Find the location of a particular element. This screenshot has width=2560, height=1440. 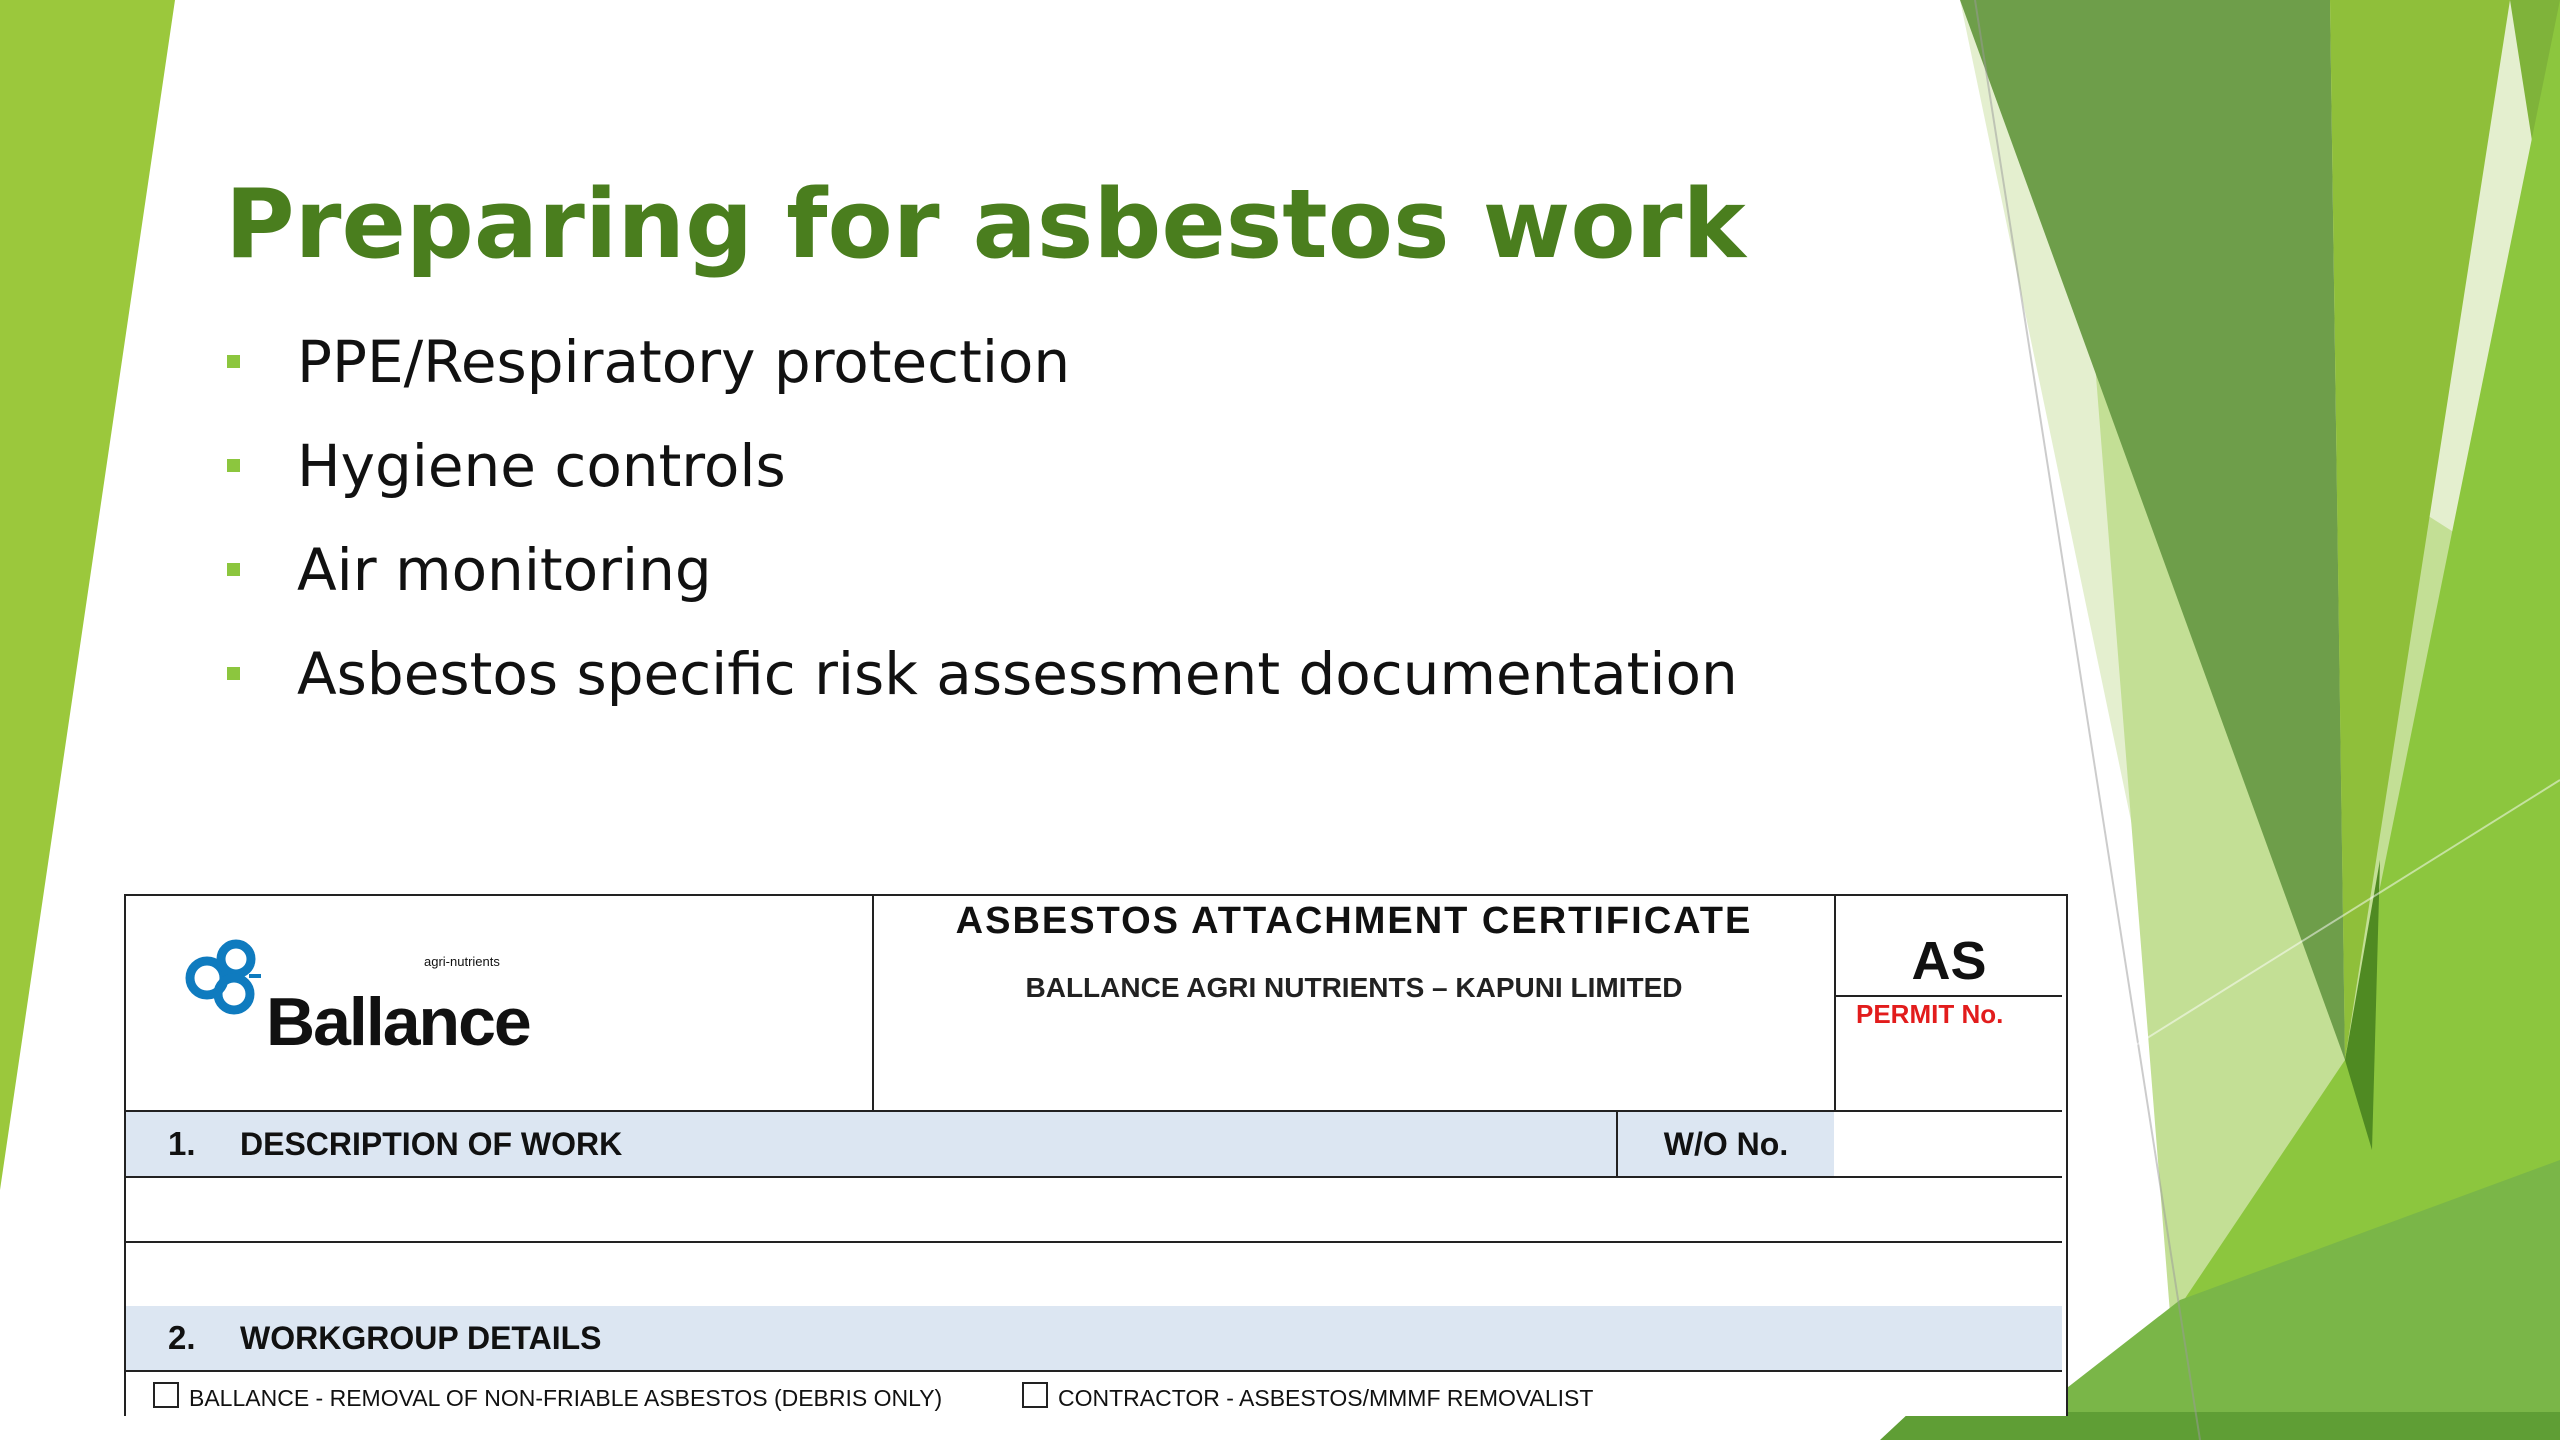

option-contractor-removalist: CONTRACTOR - ASBESTOS/MMMF REMOVALIST is located at coordinates (1307, 1397).